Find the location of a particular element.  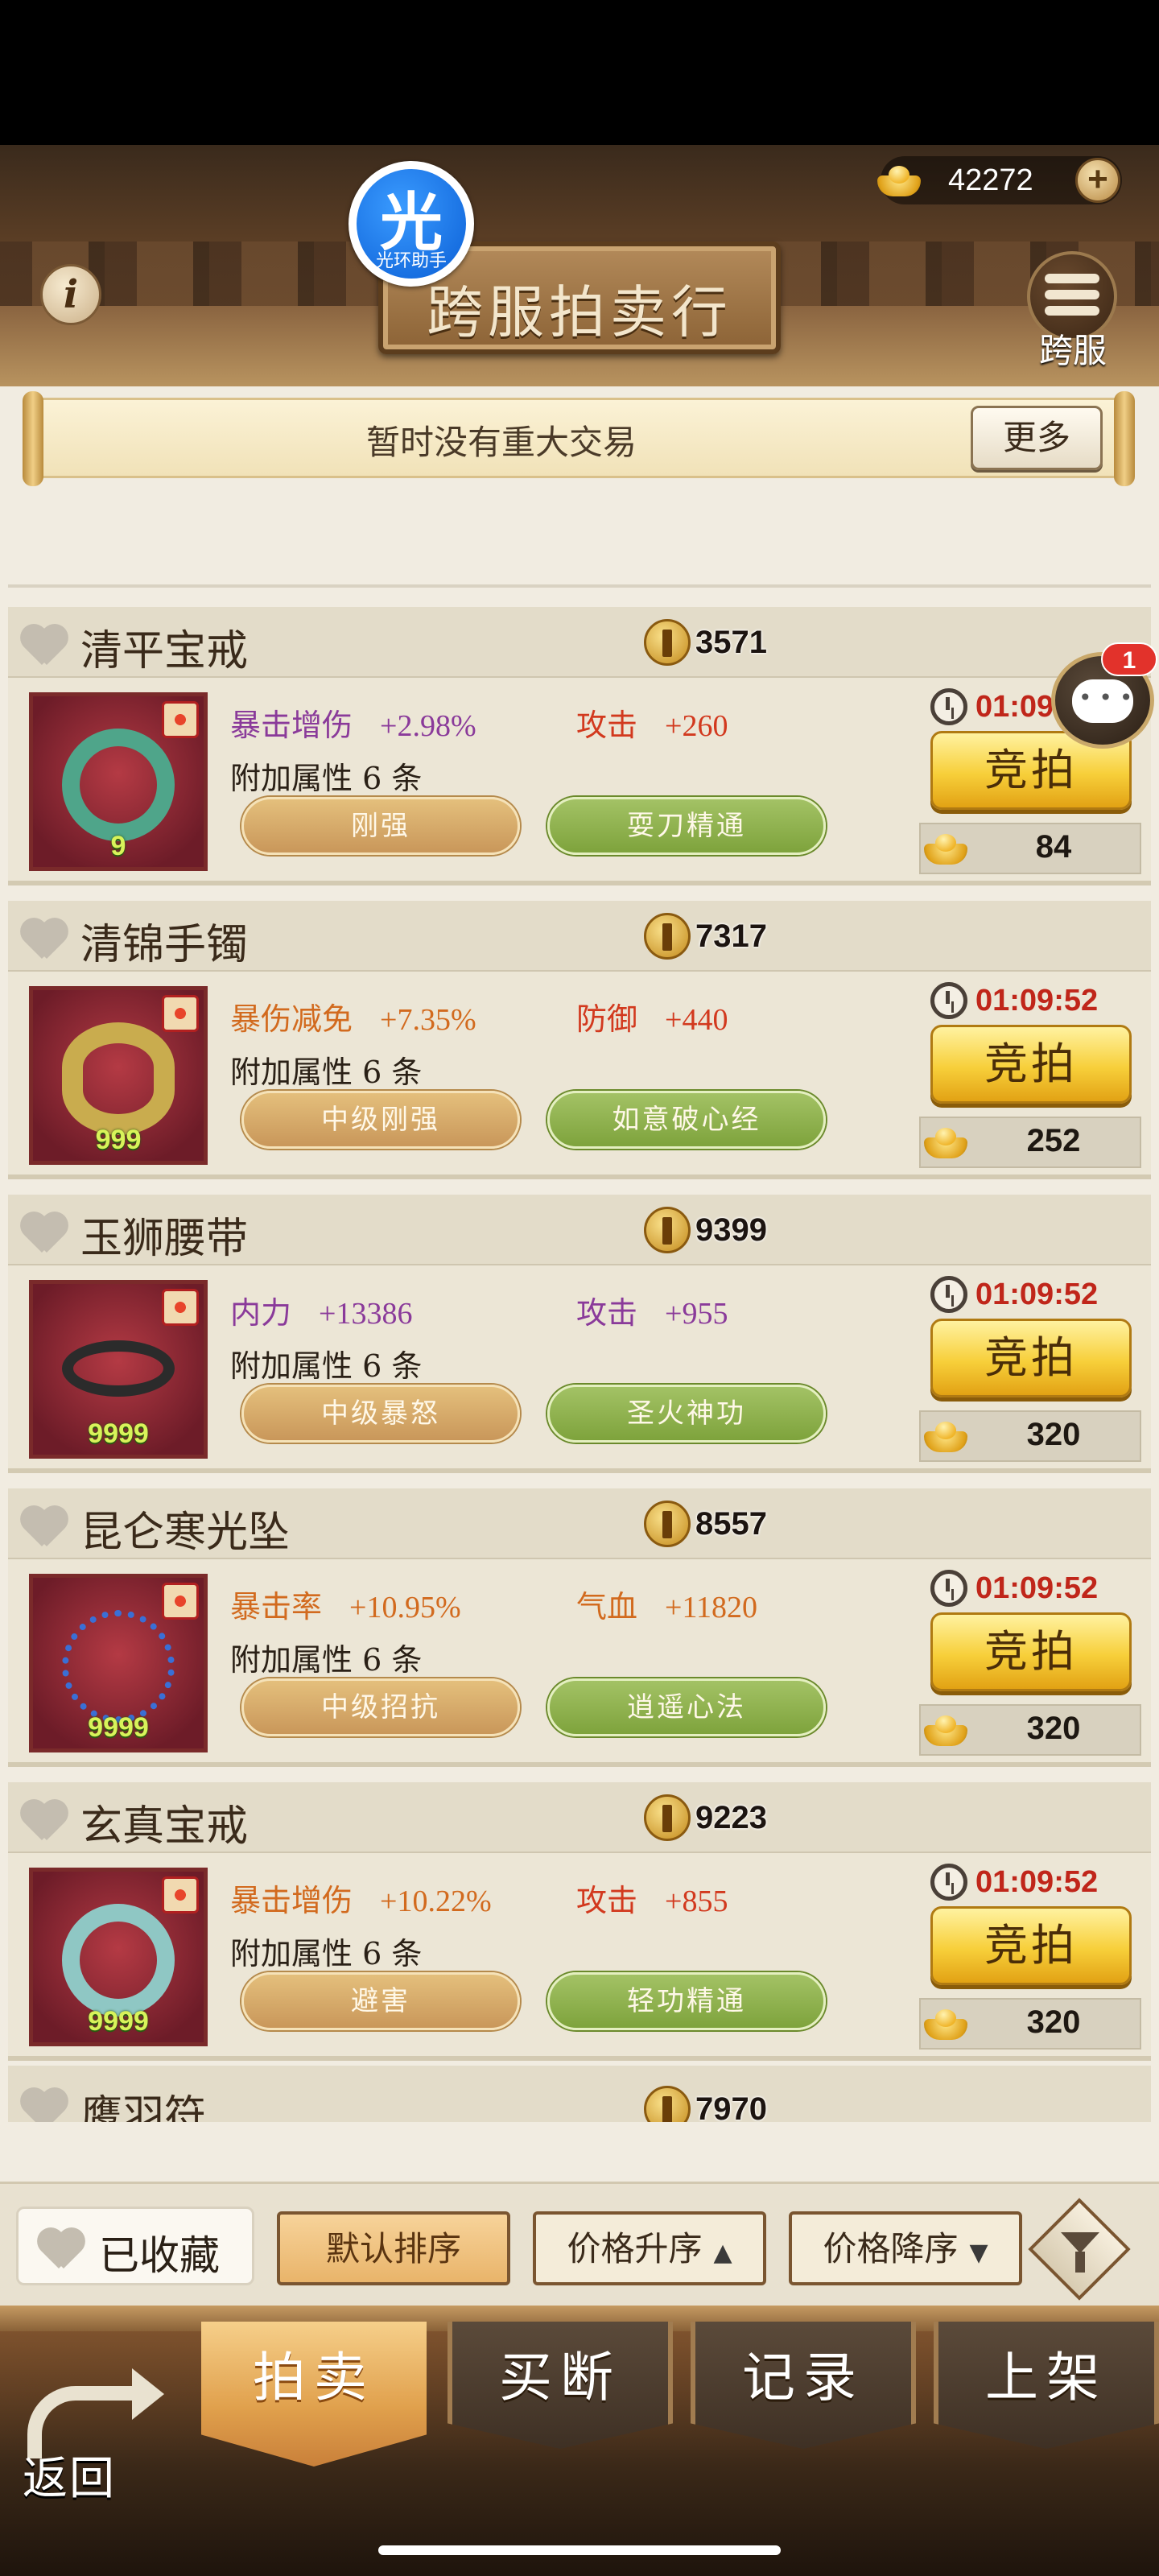

bracelet-icon is located at coordinates (118, 1078).